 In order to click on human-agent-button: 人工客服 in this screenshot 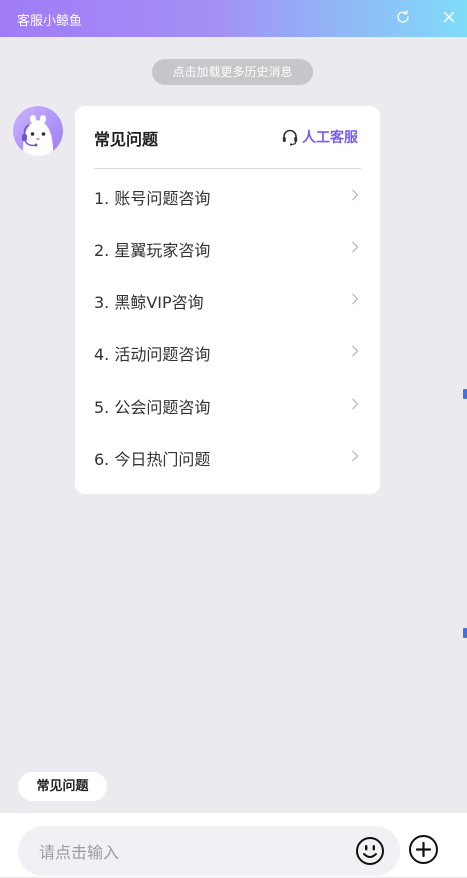, I will do `click(319, 137)`.